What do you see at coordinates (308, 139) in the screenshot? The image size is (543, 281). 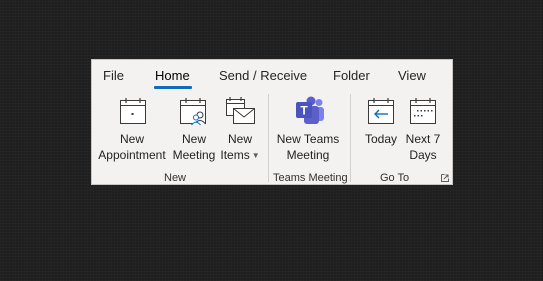 I see `new-teams-meeting-label-1: New Teams` at bounding box center [308, 139].